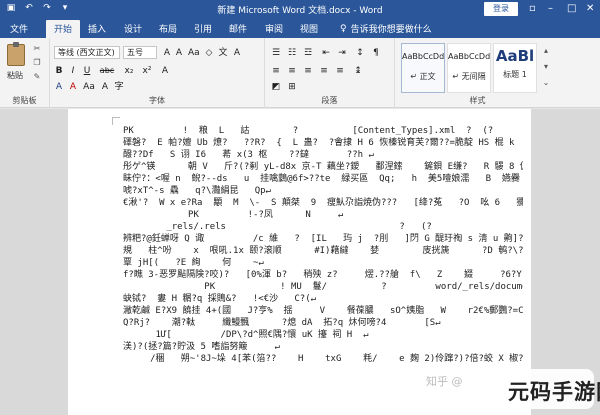 The image size is (600, 415). Describe the element at coordinates (423, 76) in the screenshot. I see `style-normal-name: ↵ 正文` at that location.